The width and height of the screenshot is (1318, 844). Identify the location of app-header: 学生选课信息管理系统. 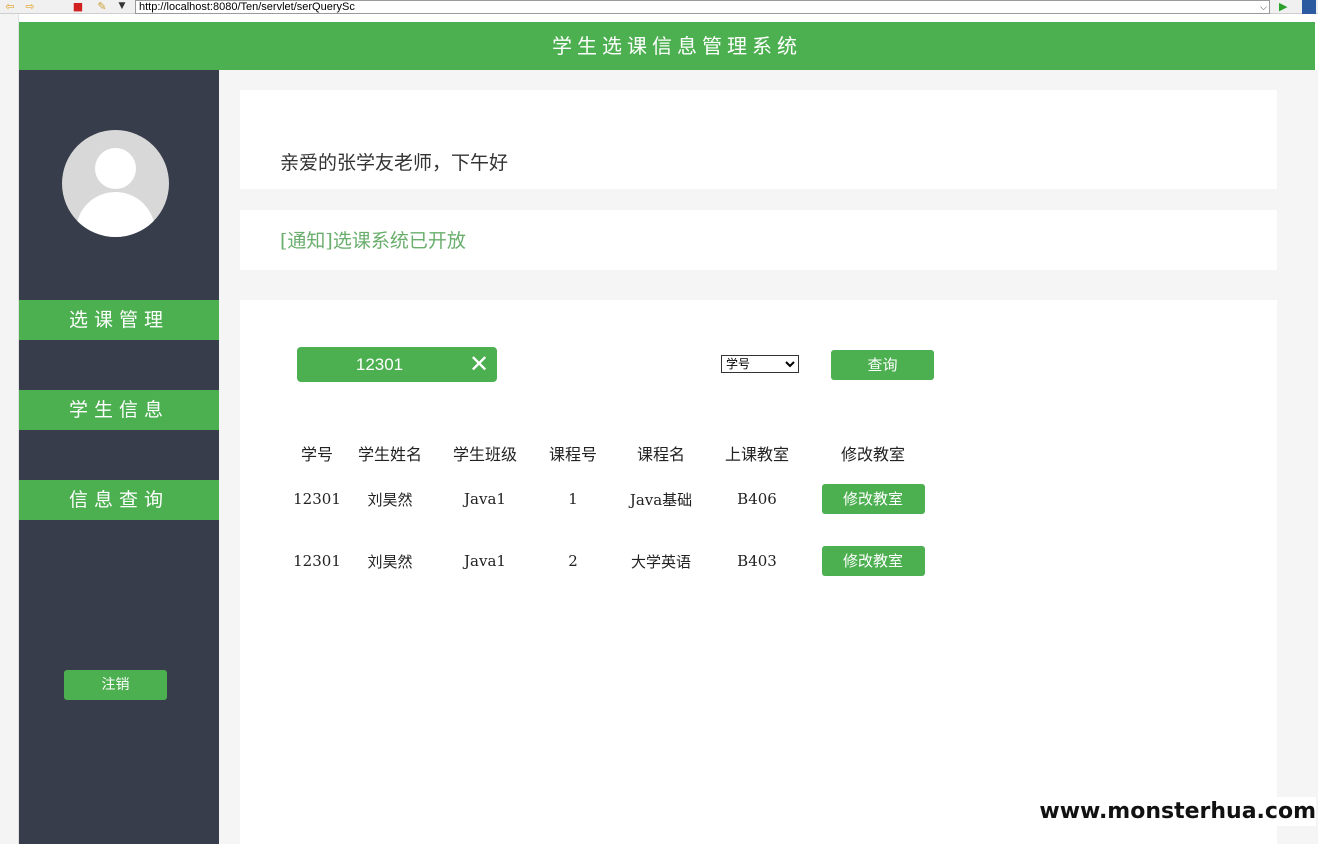
(667, 46).